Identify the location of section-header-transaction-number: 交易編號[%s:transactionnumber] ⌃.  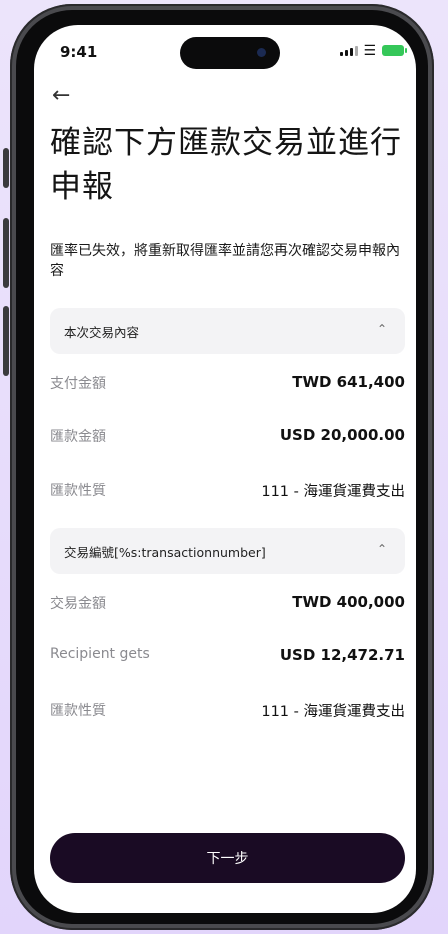
(227, 551).